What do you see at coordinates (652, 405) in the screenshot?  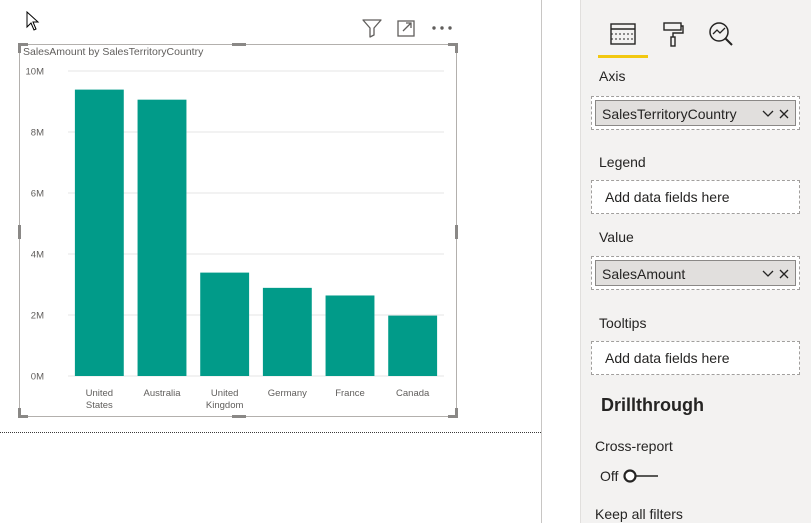 I see `drillthrough-heading: Drillthrough` at bounding box center [652, 405].